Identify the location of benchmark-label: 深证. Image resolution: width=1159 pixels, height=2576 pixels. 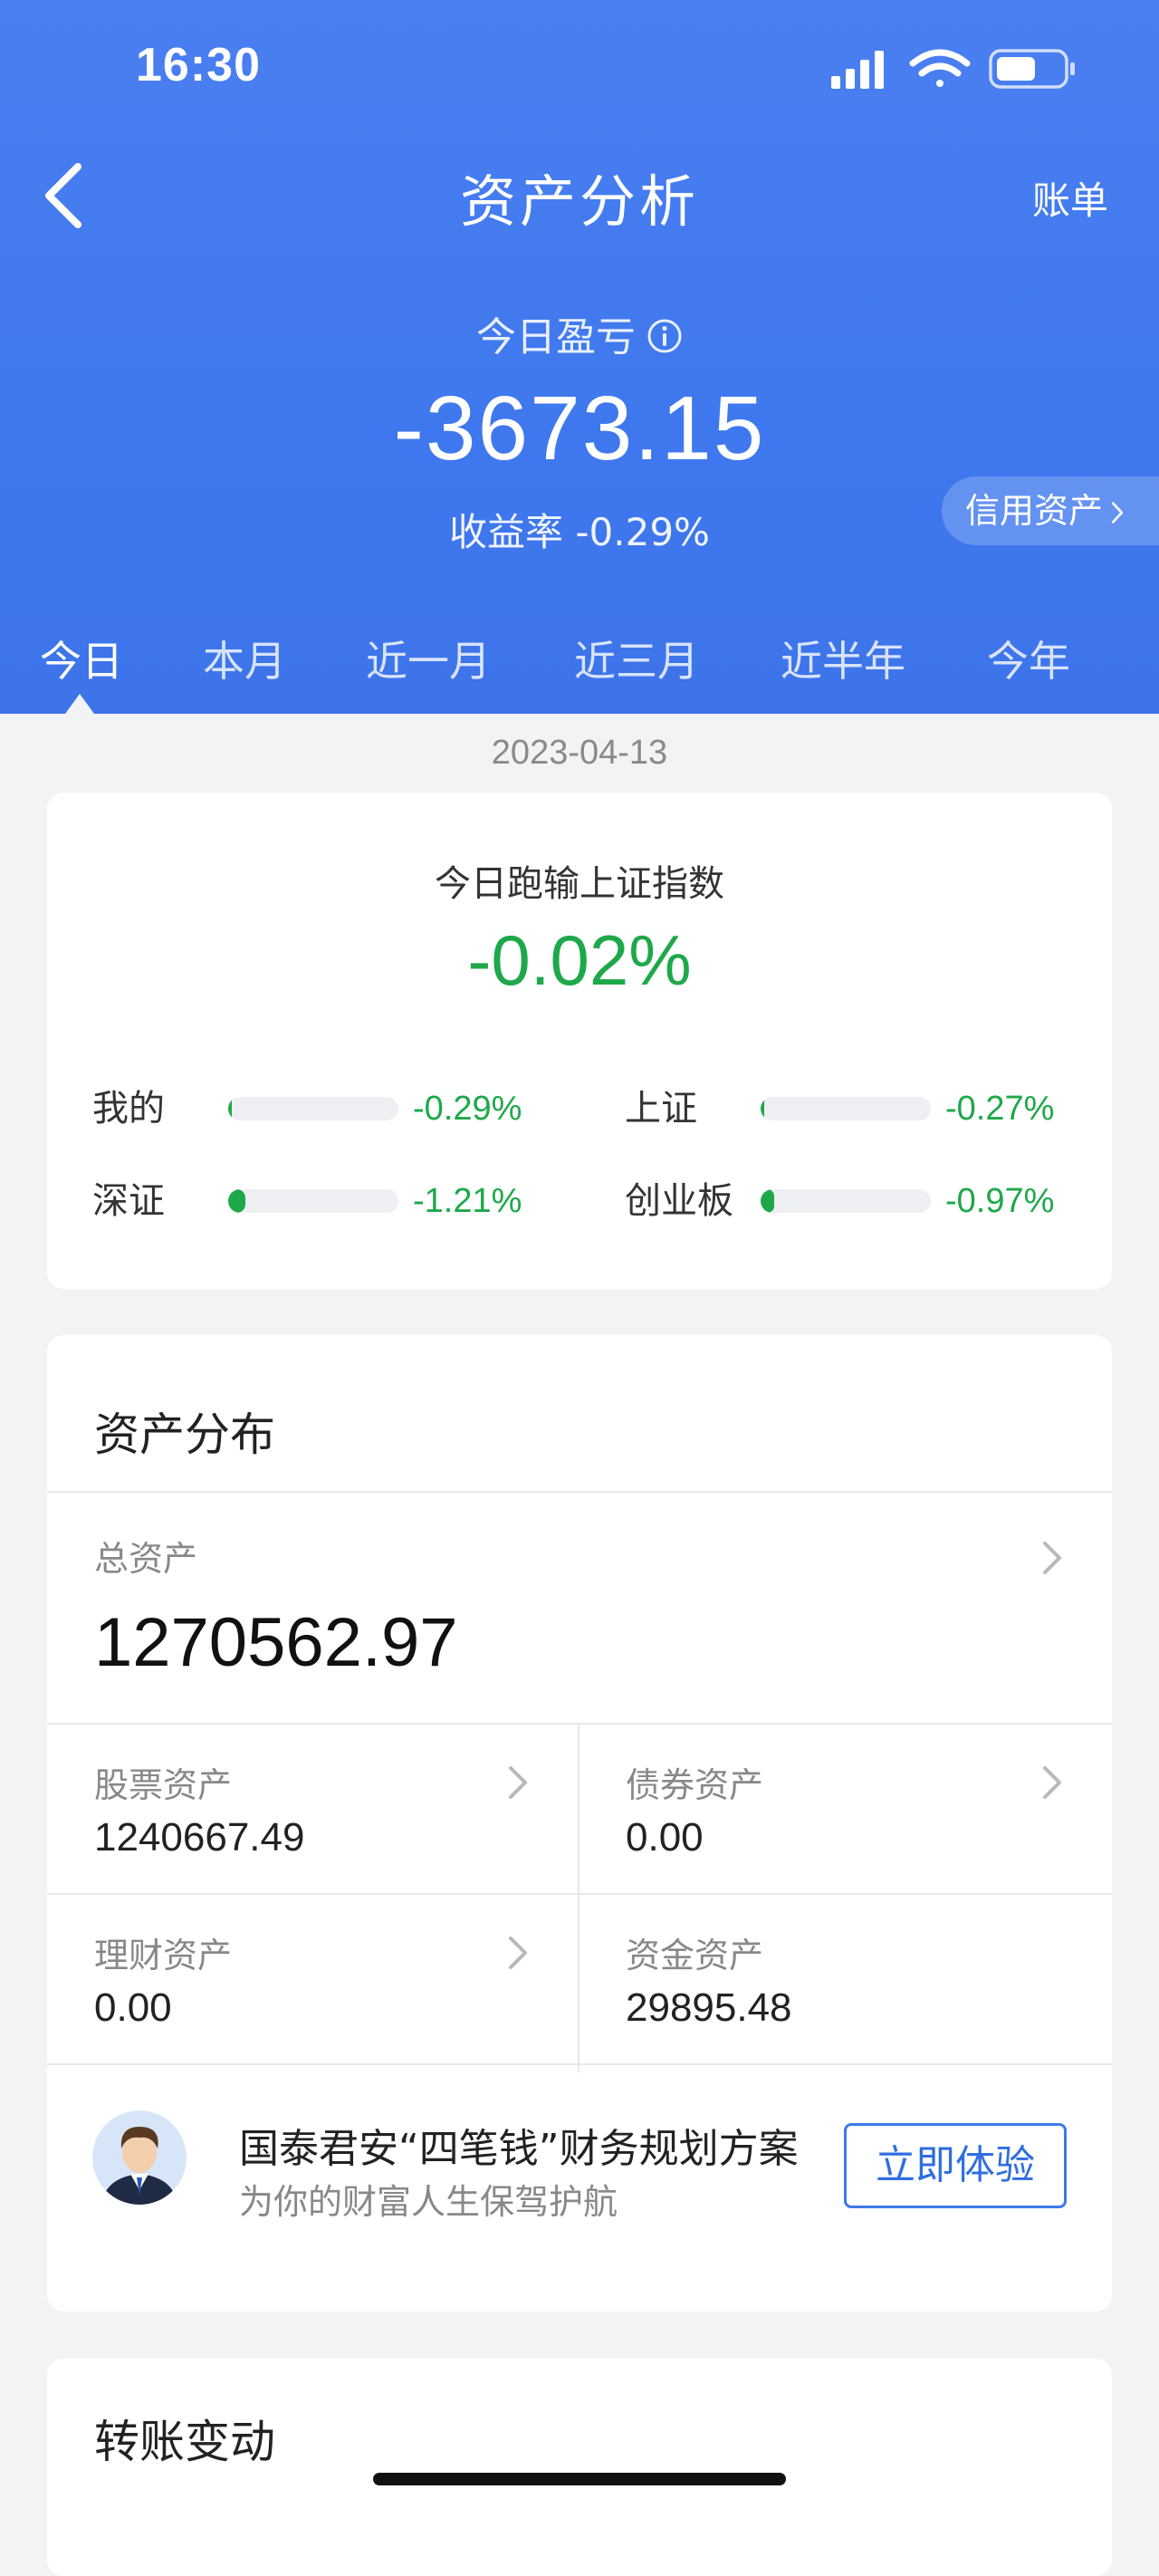
(128, 1201).